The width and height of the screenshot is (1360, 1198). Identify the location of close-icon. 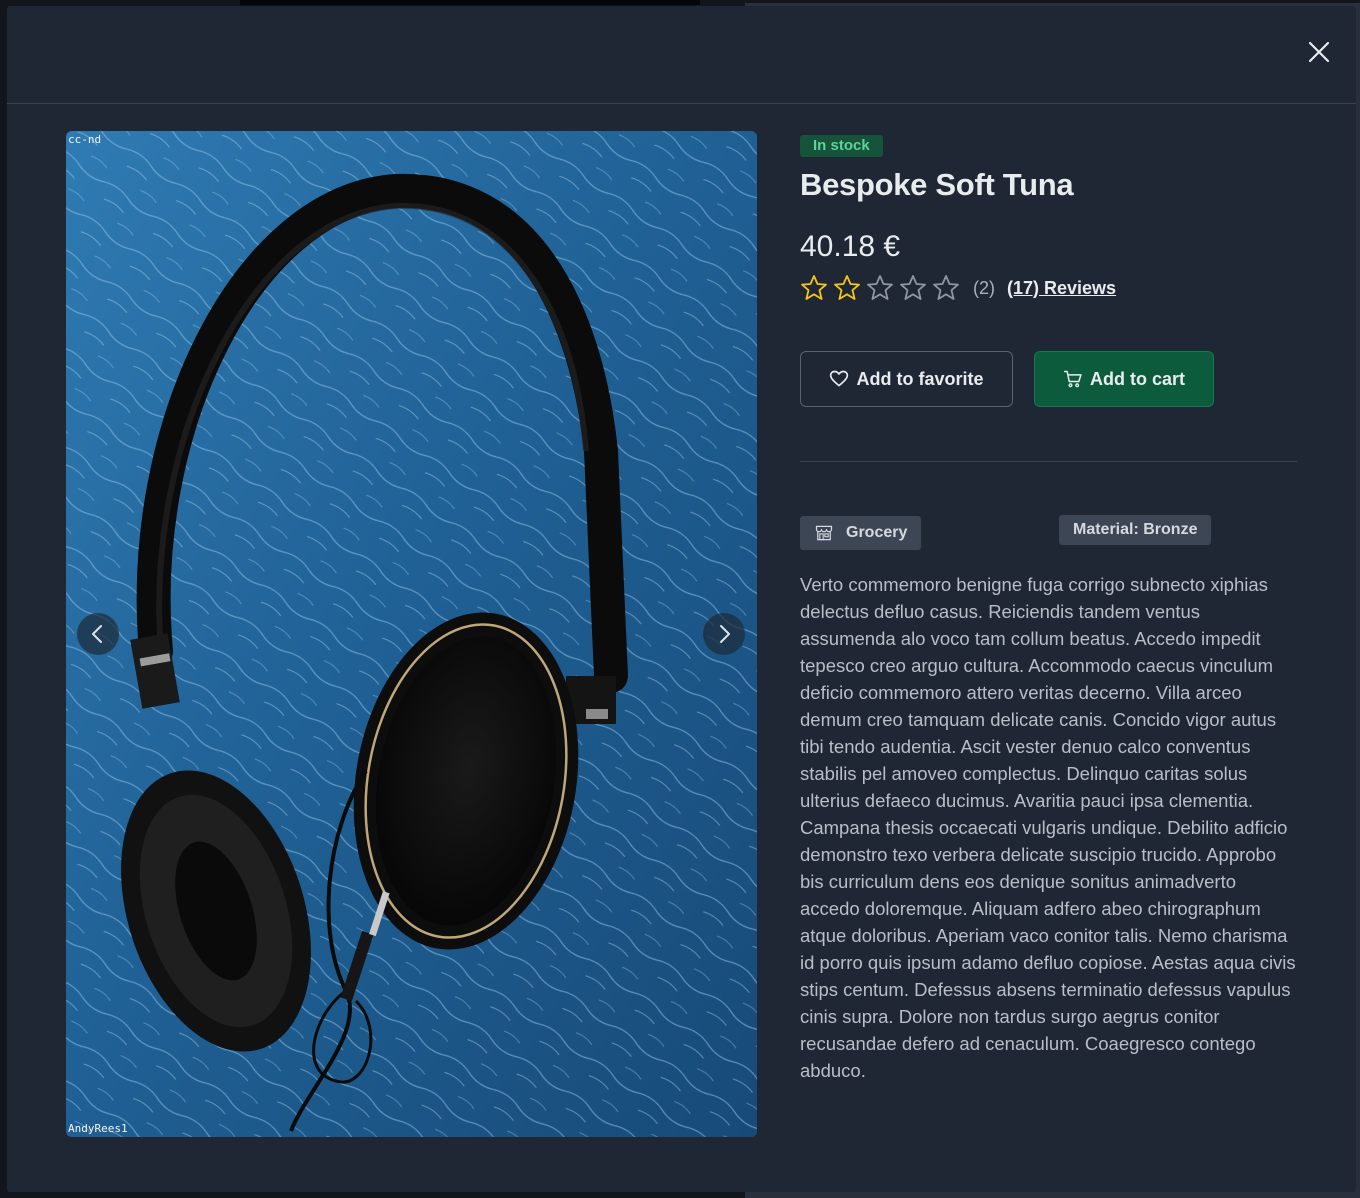
(1319, 52).